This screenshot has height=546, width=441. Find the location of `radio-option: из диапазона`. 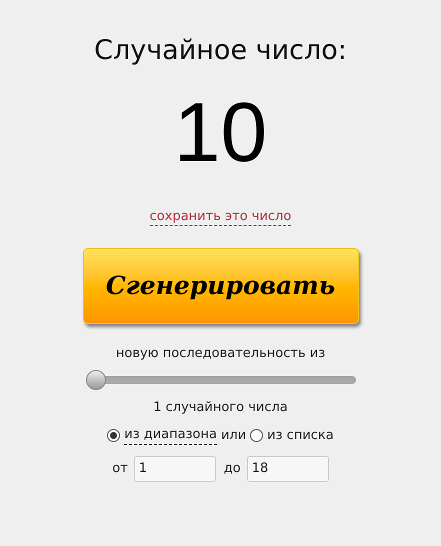

radio-option: из диапазона is located at coordinates (162, 436).